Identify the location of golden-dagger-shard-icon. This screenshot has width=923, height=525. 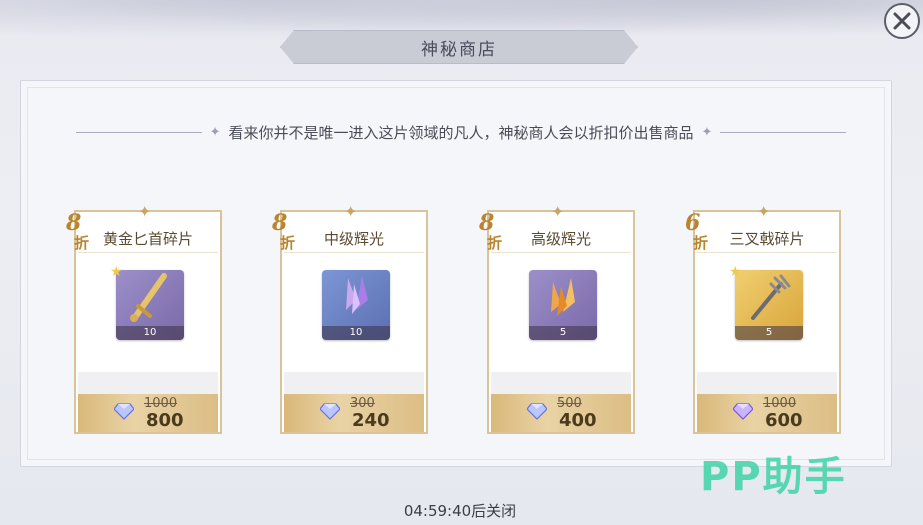
(148, 297).